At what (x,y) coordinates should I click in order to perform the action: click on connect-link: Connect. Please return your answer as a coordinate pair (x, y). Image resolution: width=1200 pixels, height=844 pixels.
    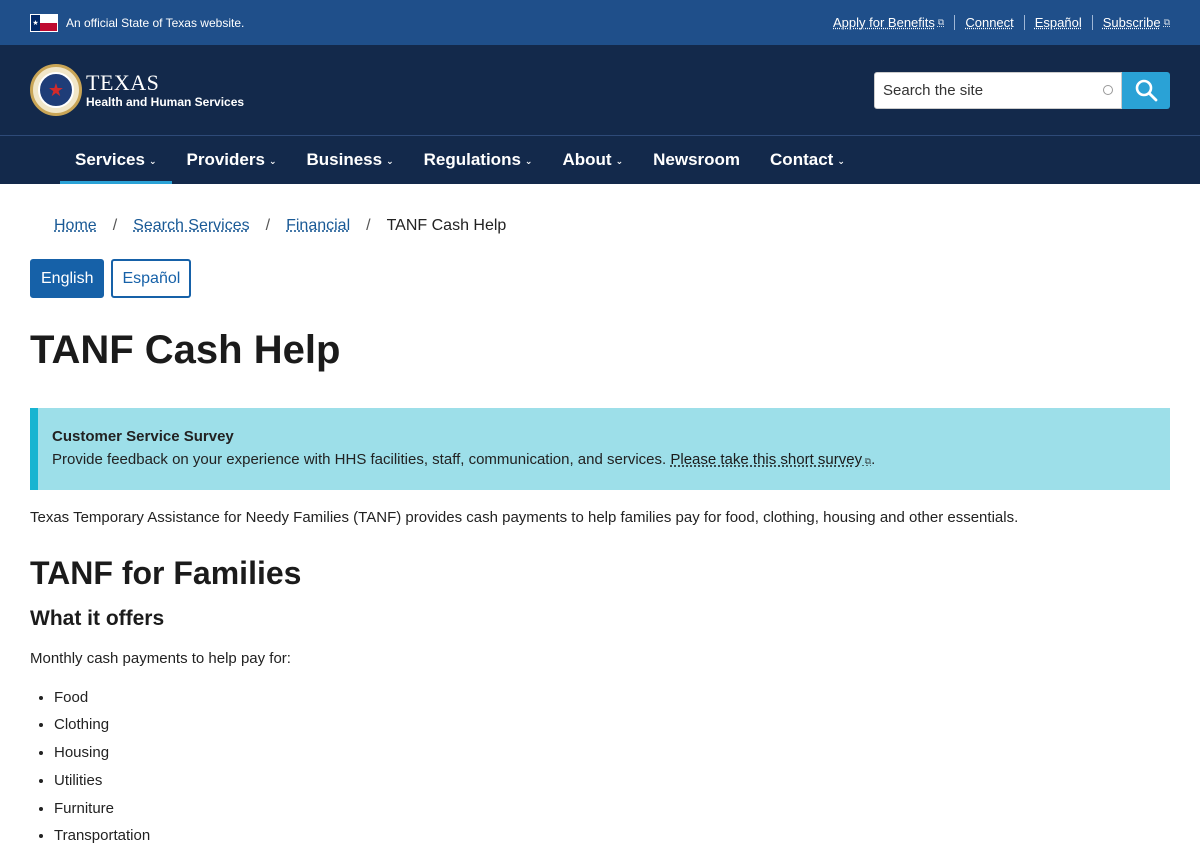
    Looking at the image, I should click on (990, 22).